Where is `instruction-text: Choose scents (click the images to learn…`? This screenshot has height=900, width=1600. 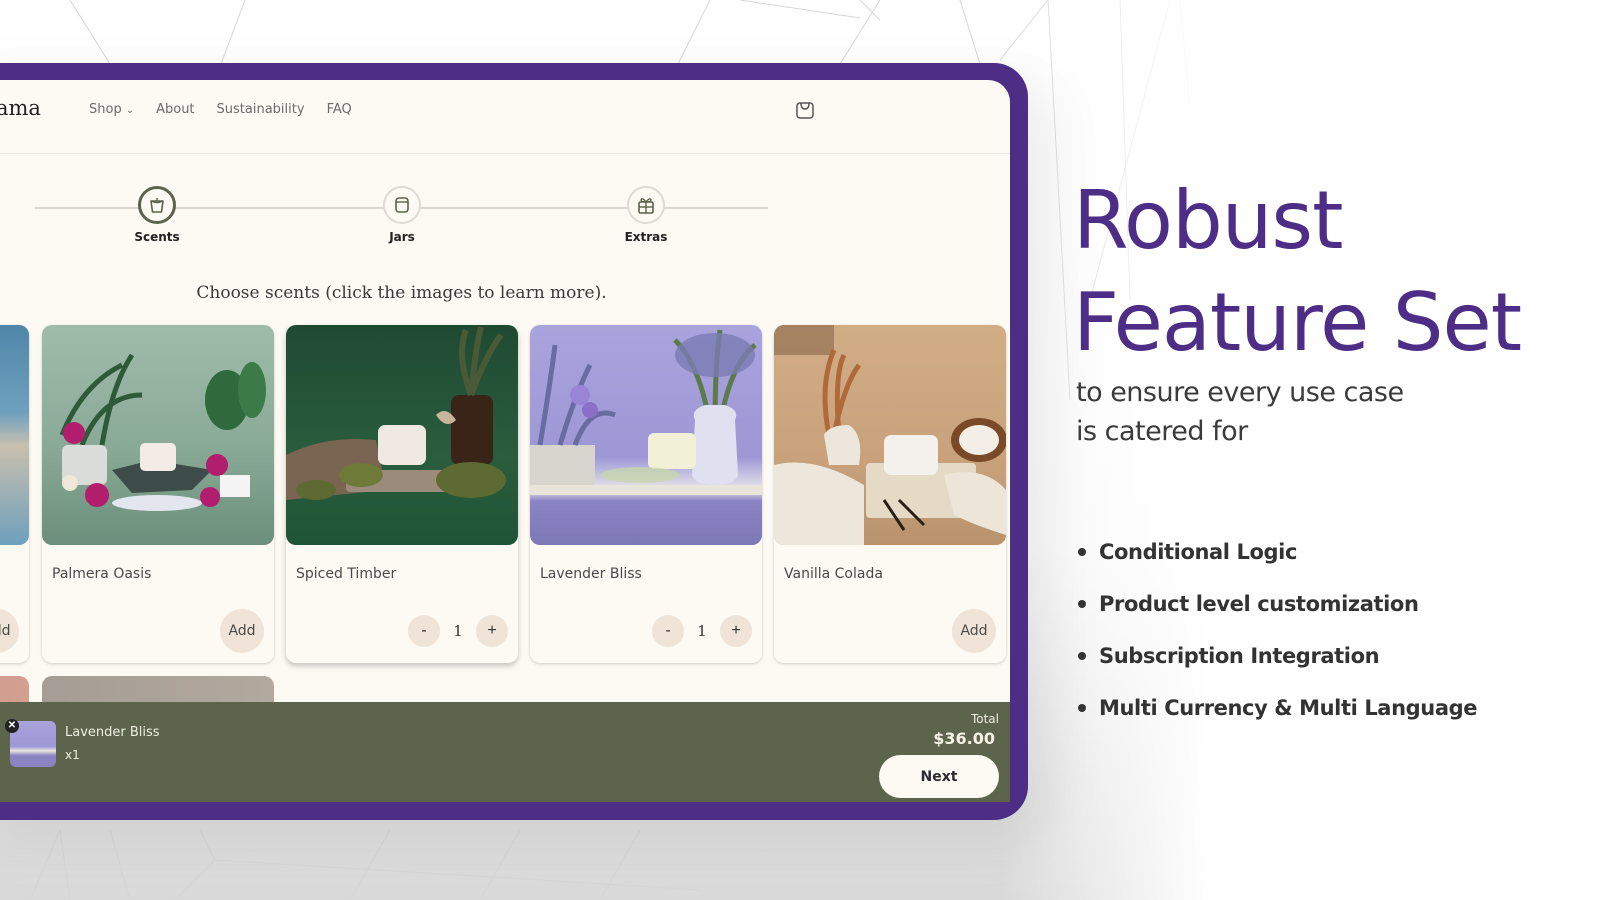 instruction-text: Choose scents (click the images to learn… is located at coordinates (401, 293).